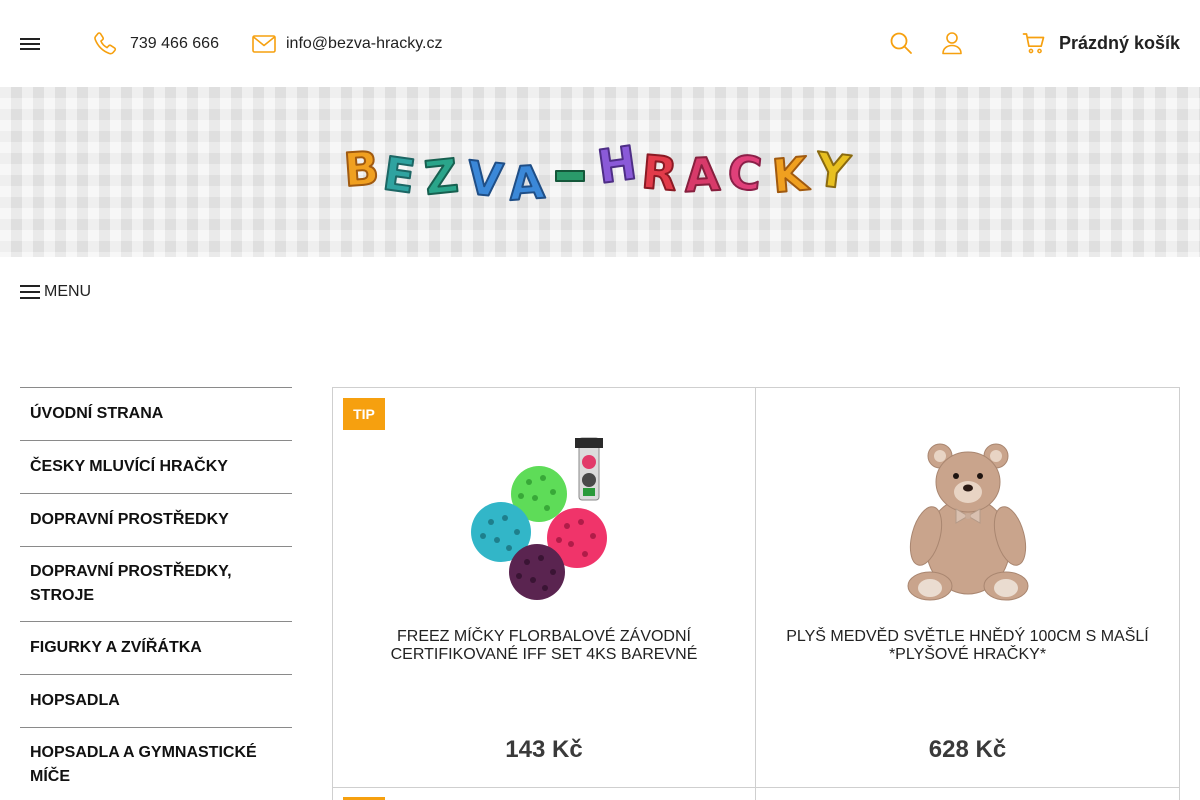  I want to click on mail-icon, so click(264, 44).